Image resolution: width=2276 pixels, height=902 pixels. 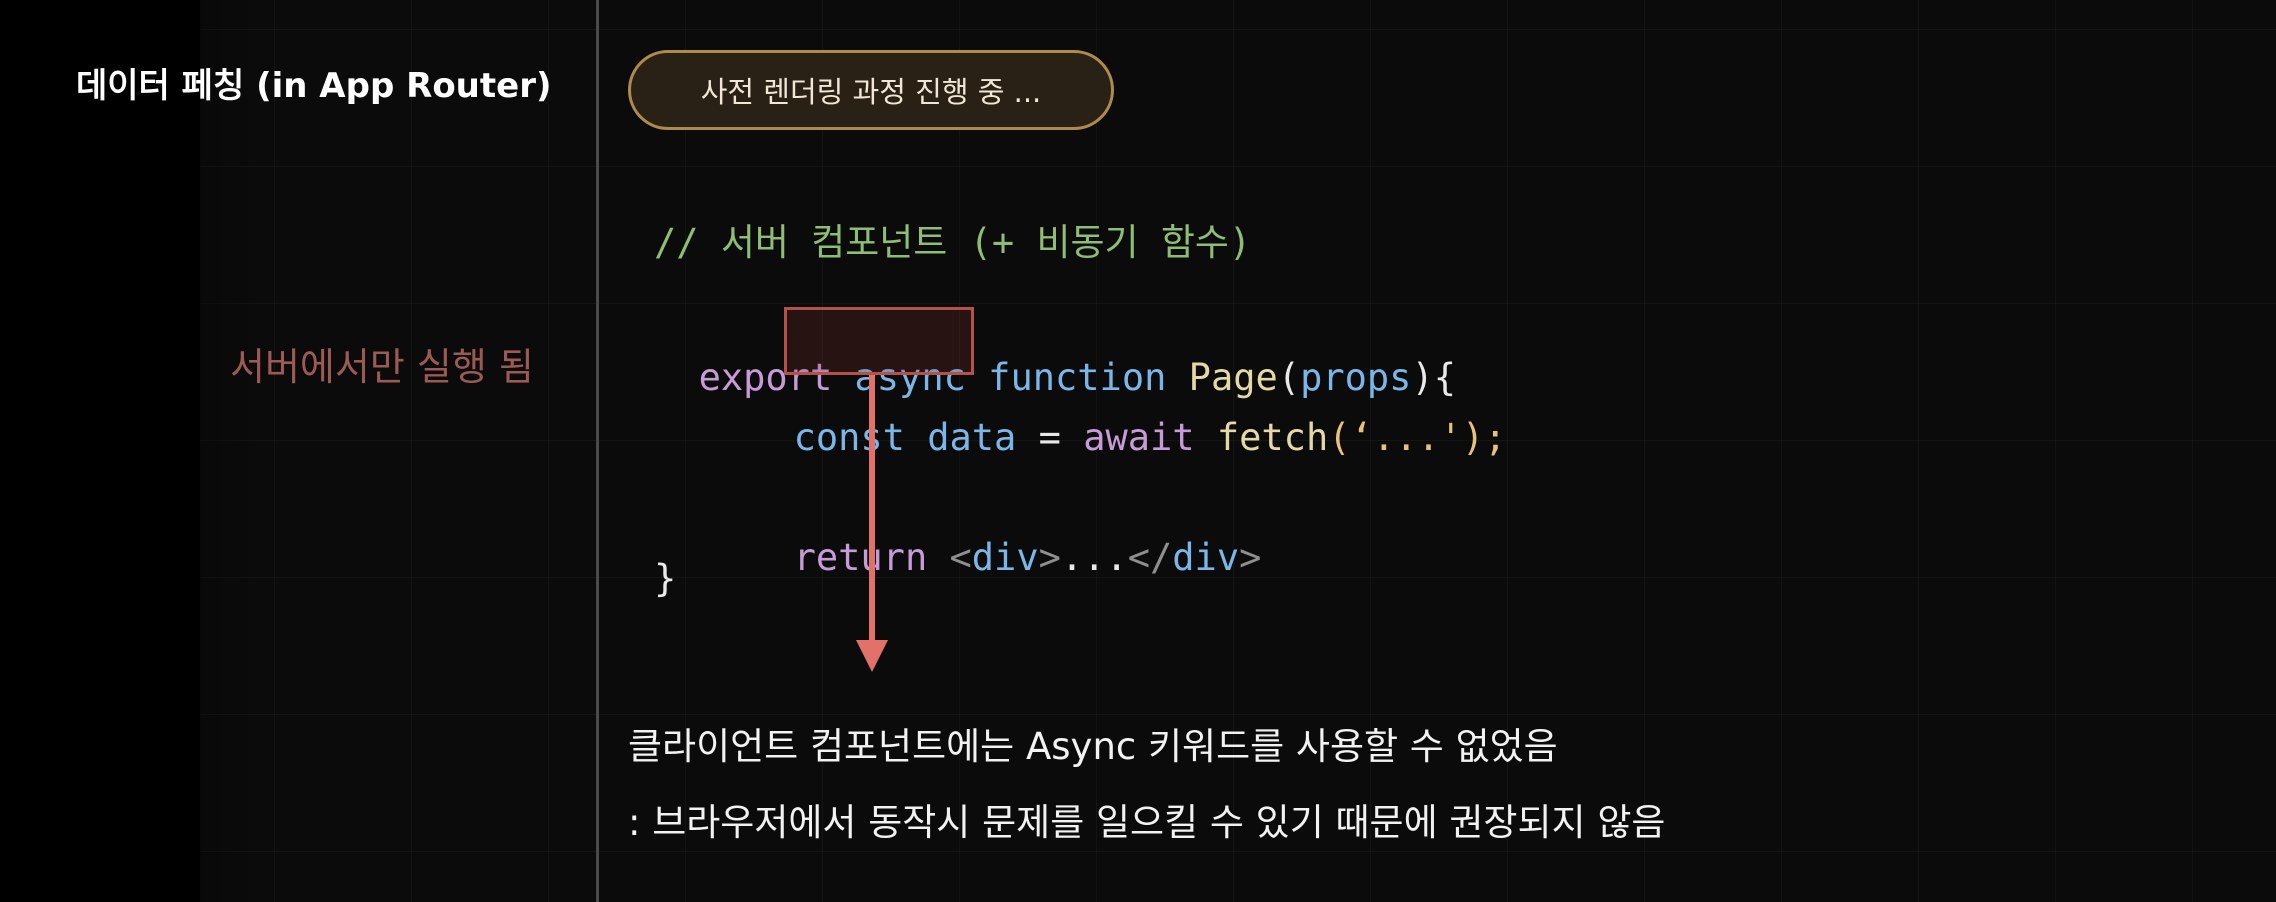 What do you see at coordinates (1049, 557) in the screenshot?
I see `tag-open-gt: >` at bounding box center [1049, 557].